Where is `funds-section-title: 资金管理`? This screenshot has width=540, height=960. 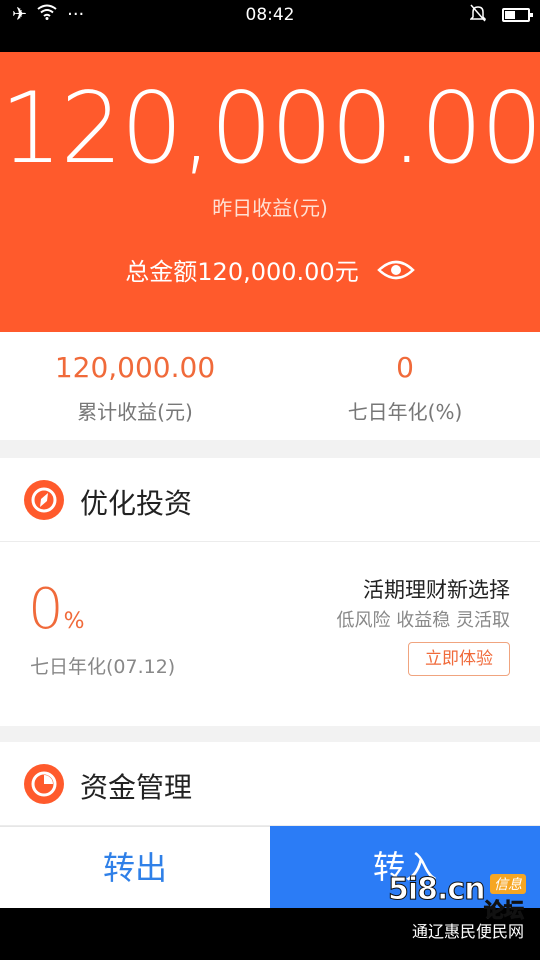
funds-section-title: 资金管理 is located at coordinates (136, 787).